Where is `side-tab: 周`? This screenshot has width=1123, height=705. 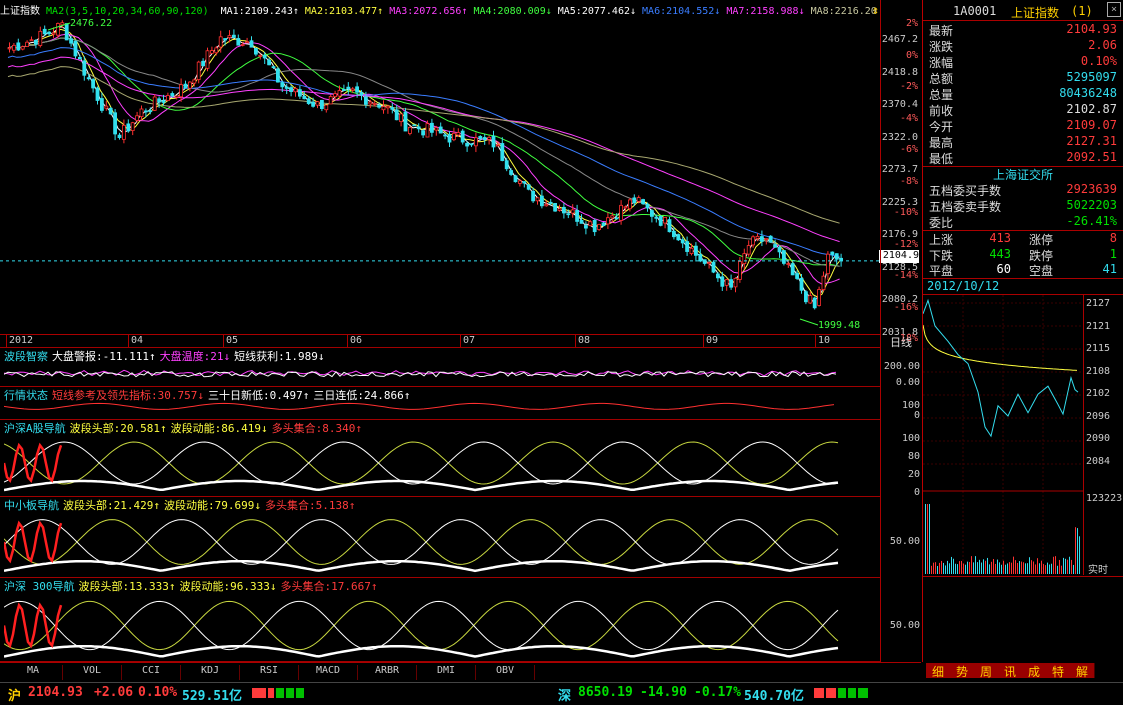
side-tab: 周 is located at coordinates (986, 671).